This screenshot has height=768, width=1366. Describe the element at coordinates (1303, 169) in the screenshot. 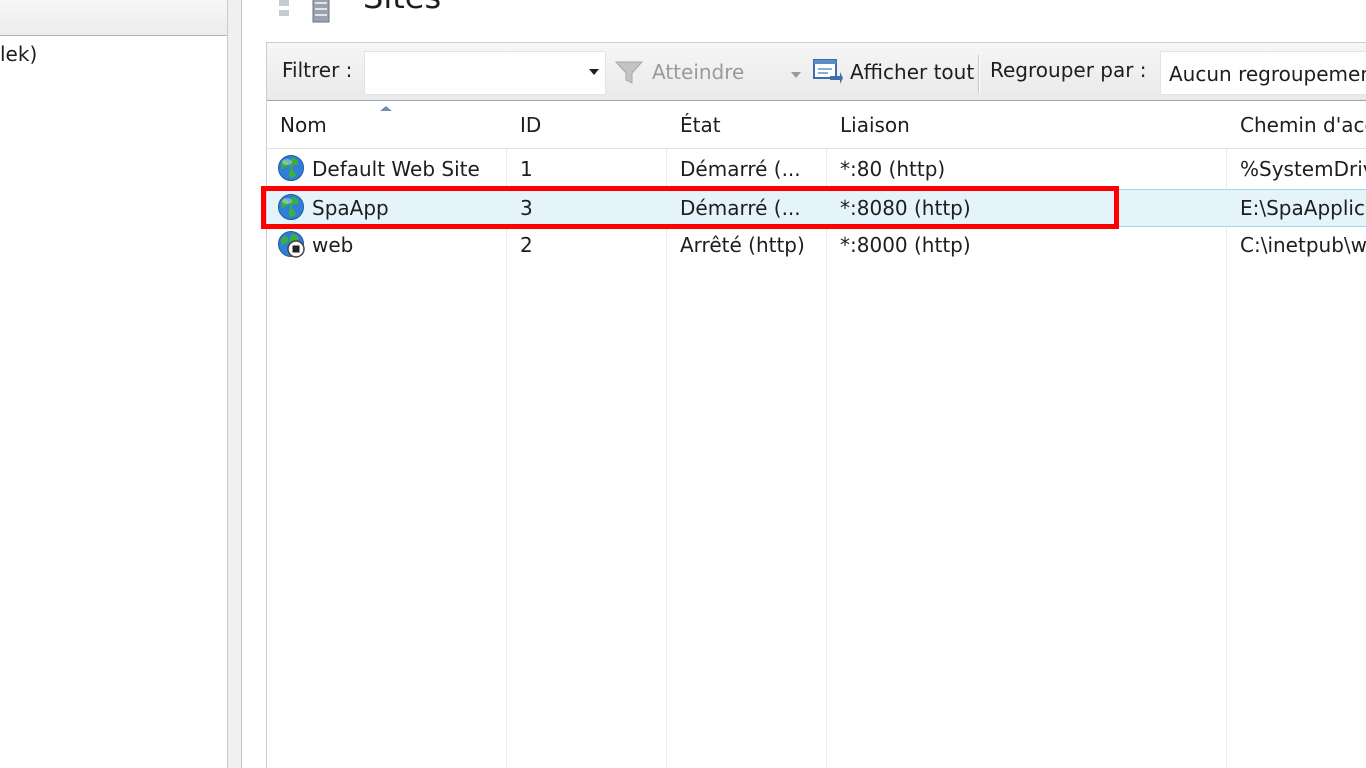

I see `cell-path: %SystemDrive%\inetpub\wwwroot` at that location.